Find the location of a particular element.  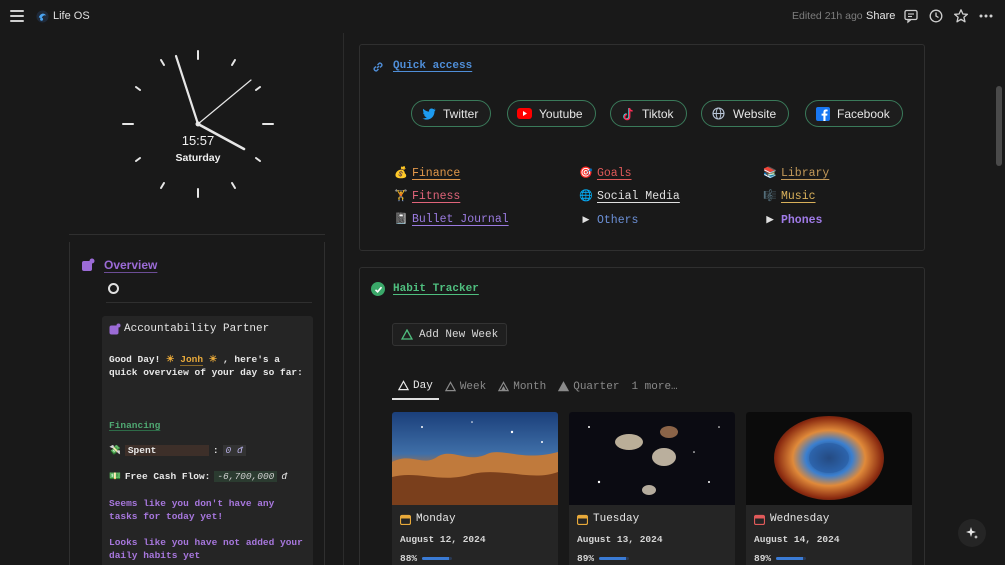

partner-icon is located at coordinates (115, 329).